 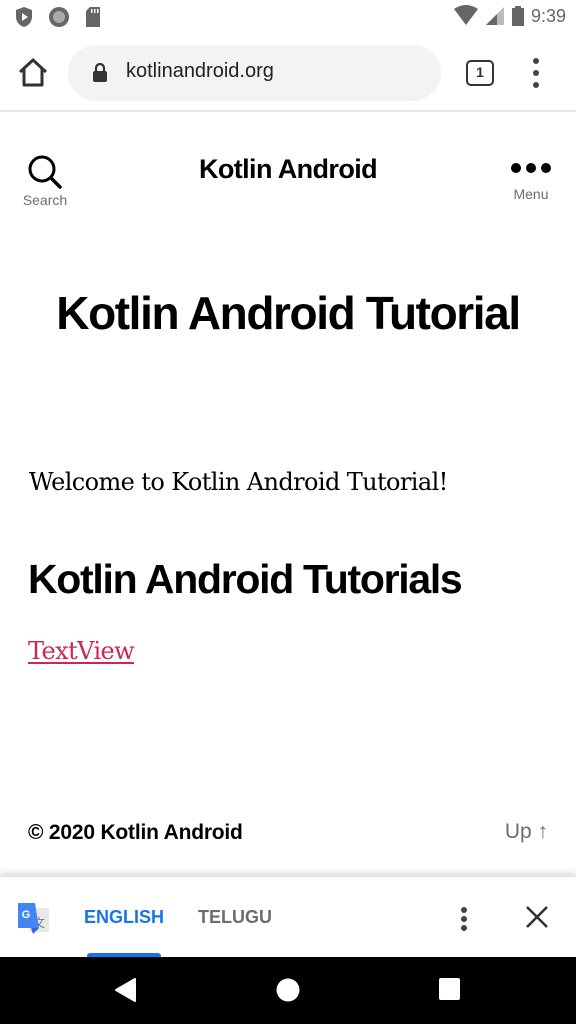 I want to click on more-horiz-icon, so click(x=531, y=168).